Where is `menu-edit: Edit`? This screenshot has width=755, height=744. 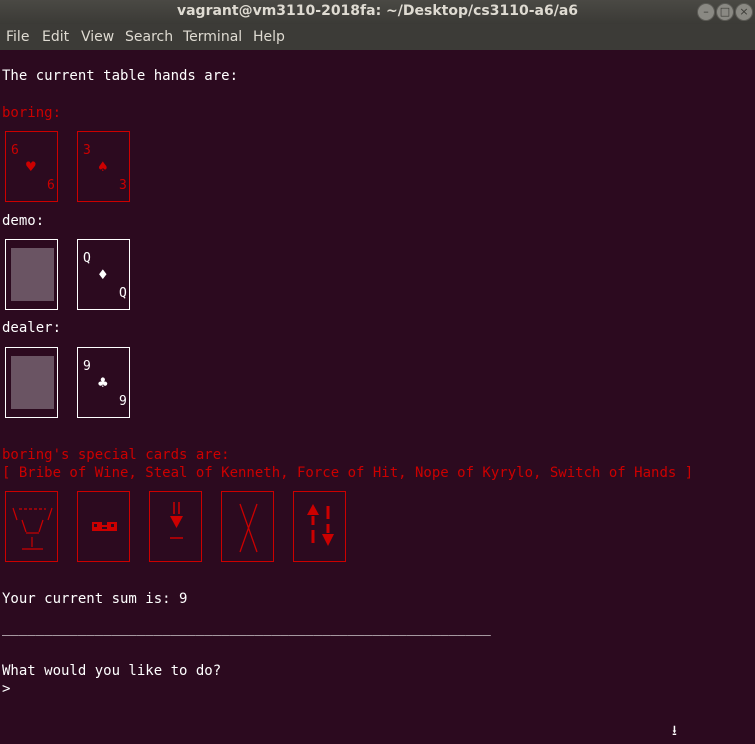
menu-edit: Edit is located at coordinates (55, 37).